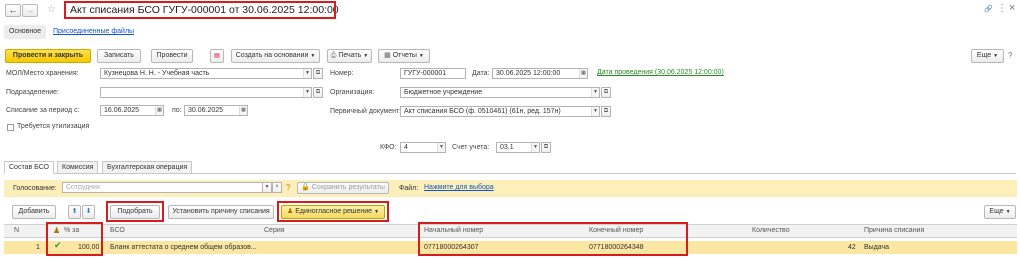 The height and width of the screenshot is (258, 1020). Describe the element at coordinates (277, 187) in the screenshot. I see `voting-clear-button: ×` at that location.